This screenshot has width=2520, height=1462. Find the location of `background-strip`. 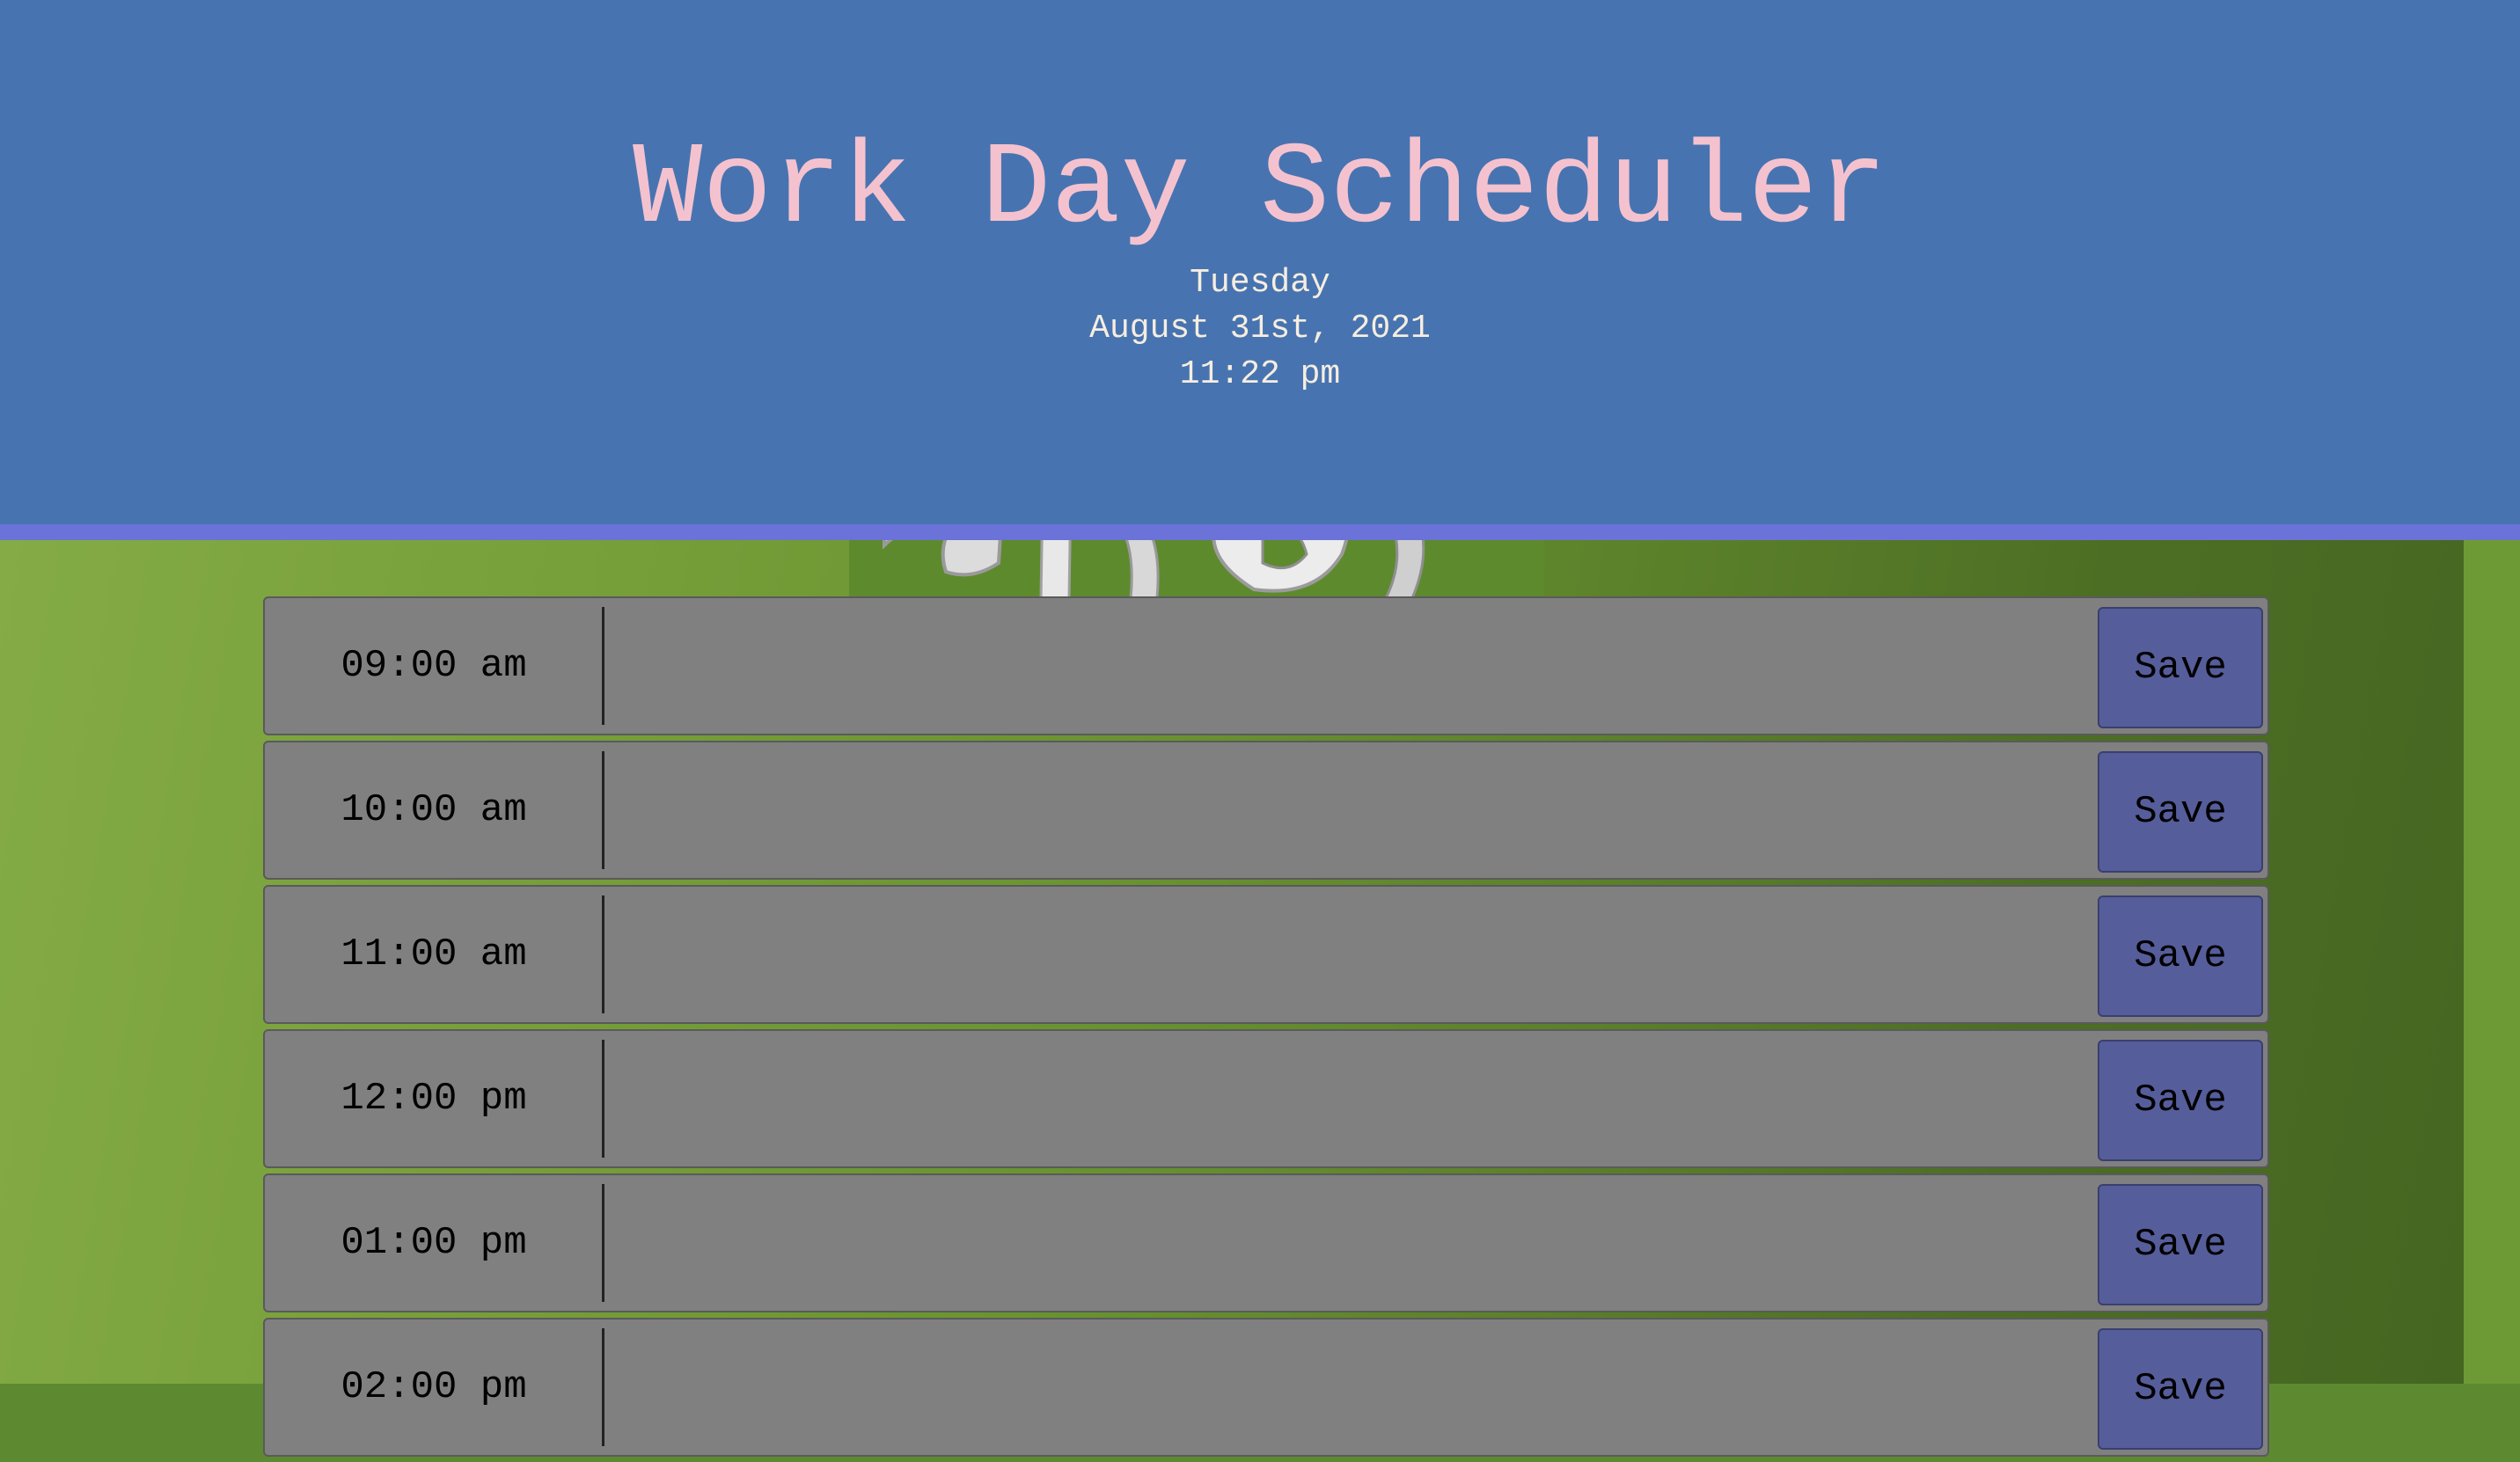

background-strip is located at coordinates (2492, 956).